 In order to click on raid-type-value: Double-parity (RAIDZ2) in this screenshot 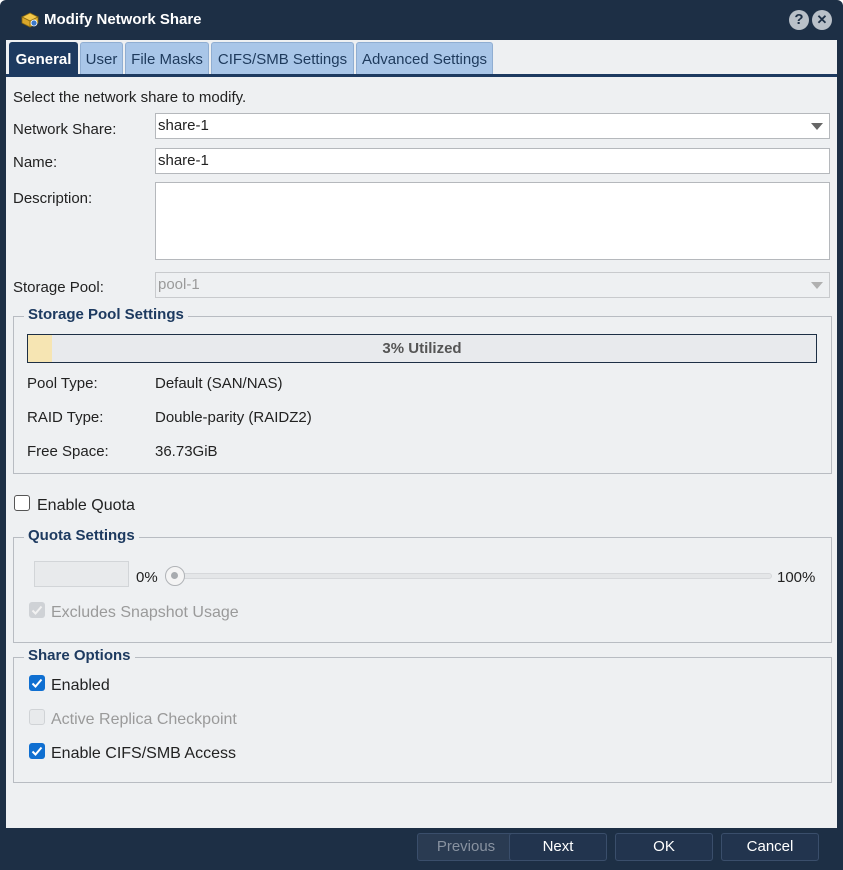, I will do `click(233, 417)`.